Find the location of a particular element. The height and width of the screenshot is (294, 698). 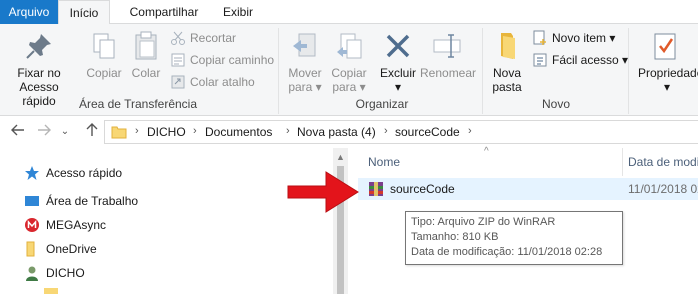

new-folder-button: Nova pasta is located at coordinates (507, 61).